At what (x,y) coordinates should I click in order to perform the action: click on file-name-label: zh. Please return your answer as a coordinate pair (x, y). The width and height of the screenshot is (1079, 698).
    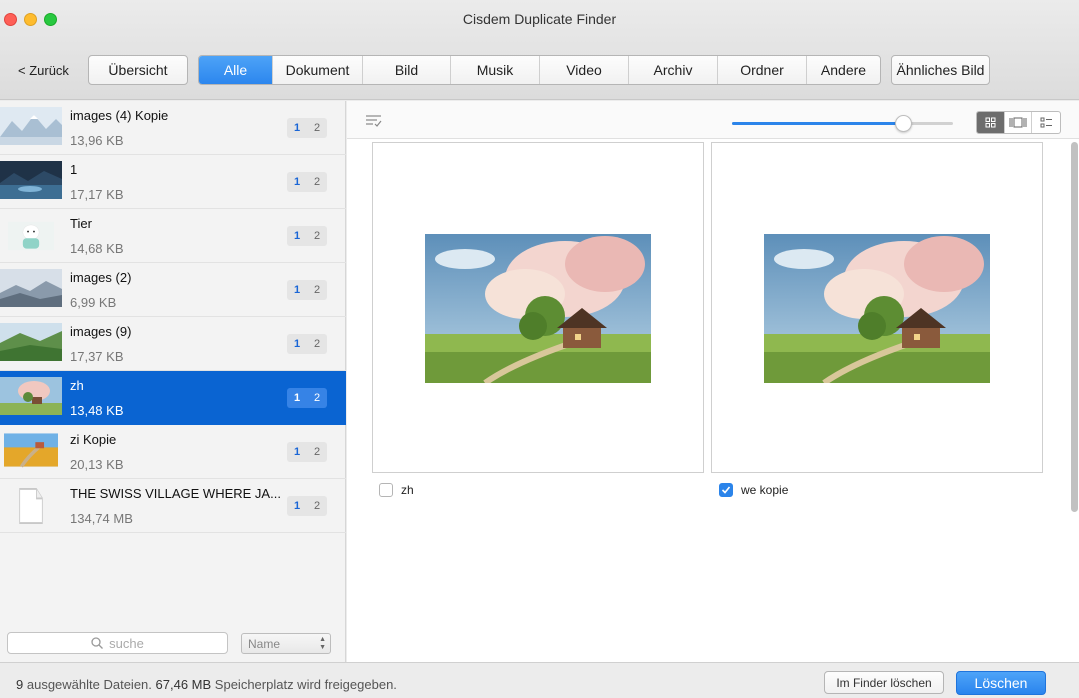
    Looking at the image, I should click on (407, 490).